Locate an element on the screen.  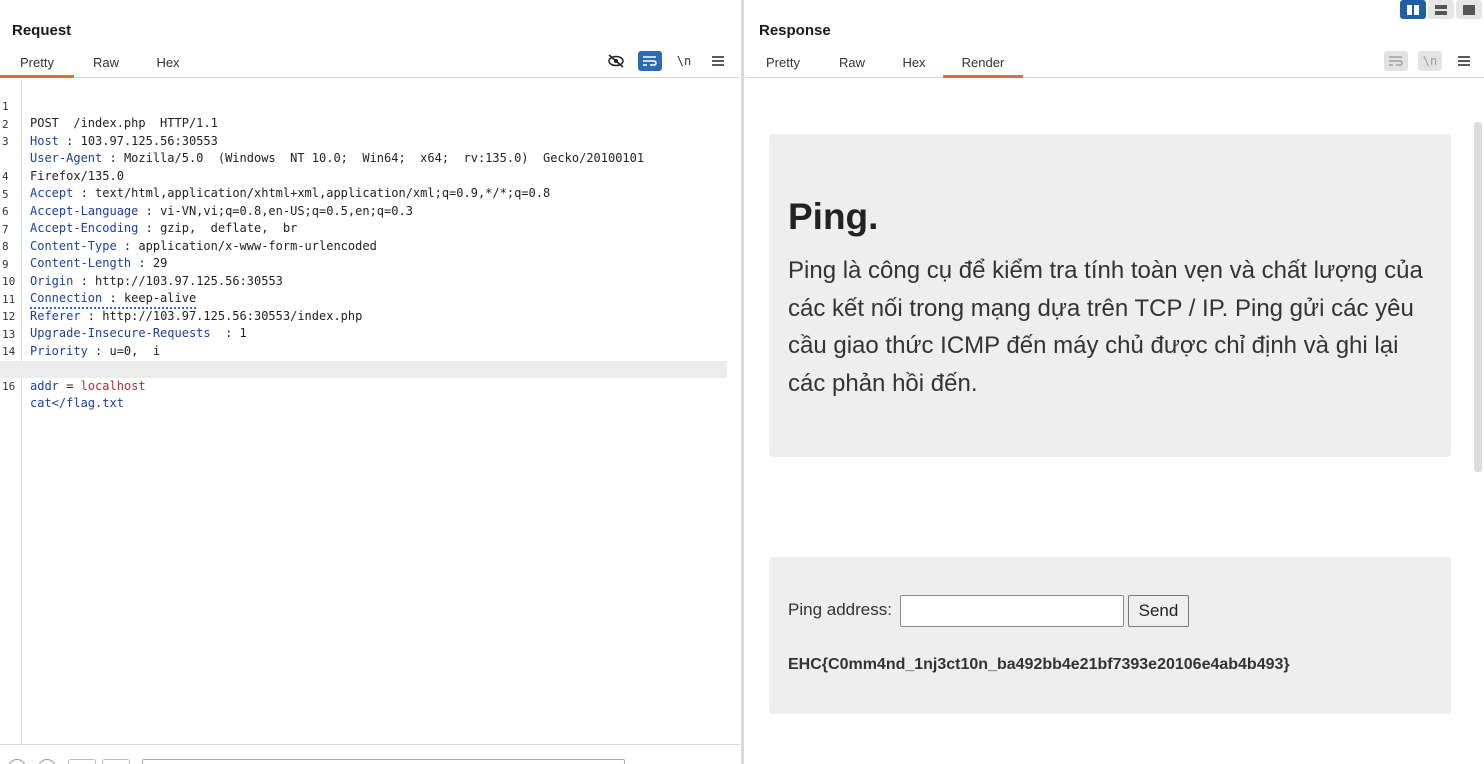
vertical-scrollbar is located at coordinates (1478, 297).